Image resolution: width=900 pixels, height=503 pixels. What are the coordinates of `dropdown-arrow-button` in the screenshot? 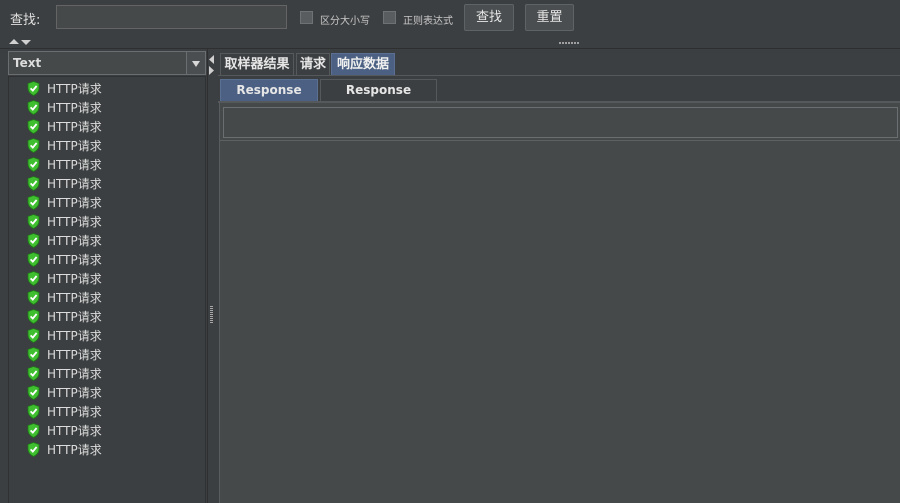 It's located at (195, 63).